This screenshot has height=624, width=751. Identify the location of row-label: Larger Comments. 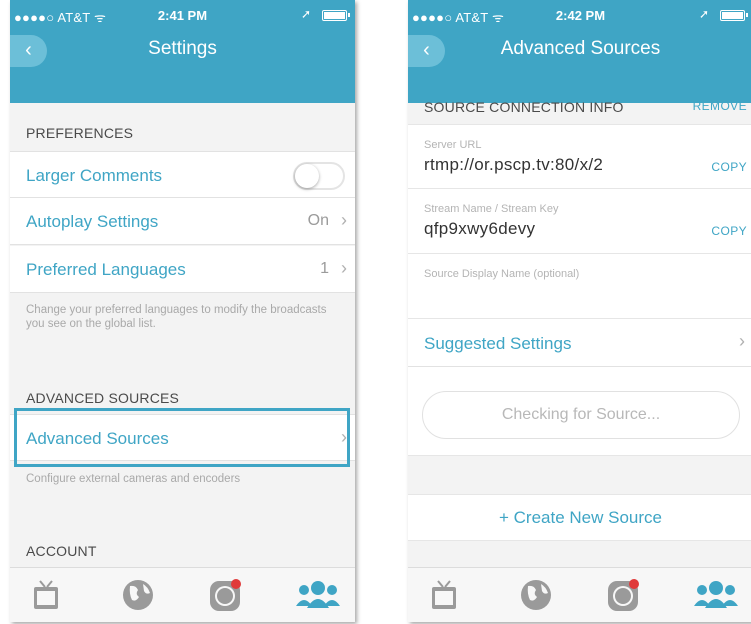
(94, 175).